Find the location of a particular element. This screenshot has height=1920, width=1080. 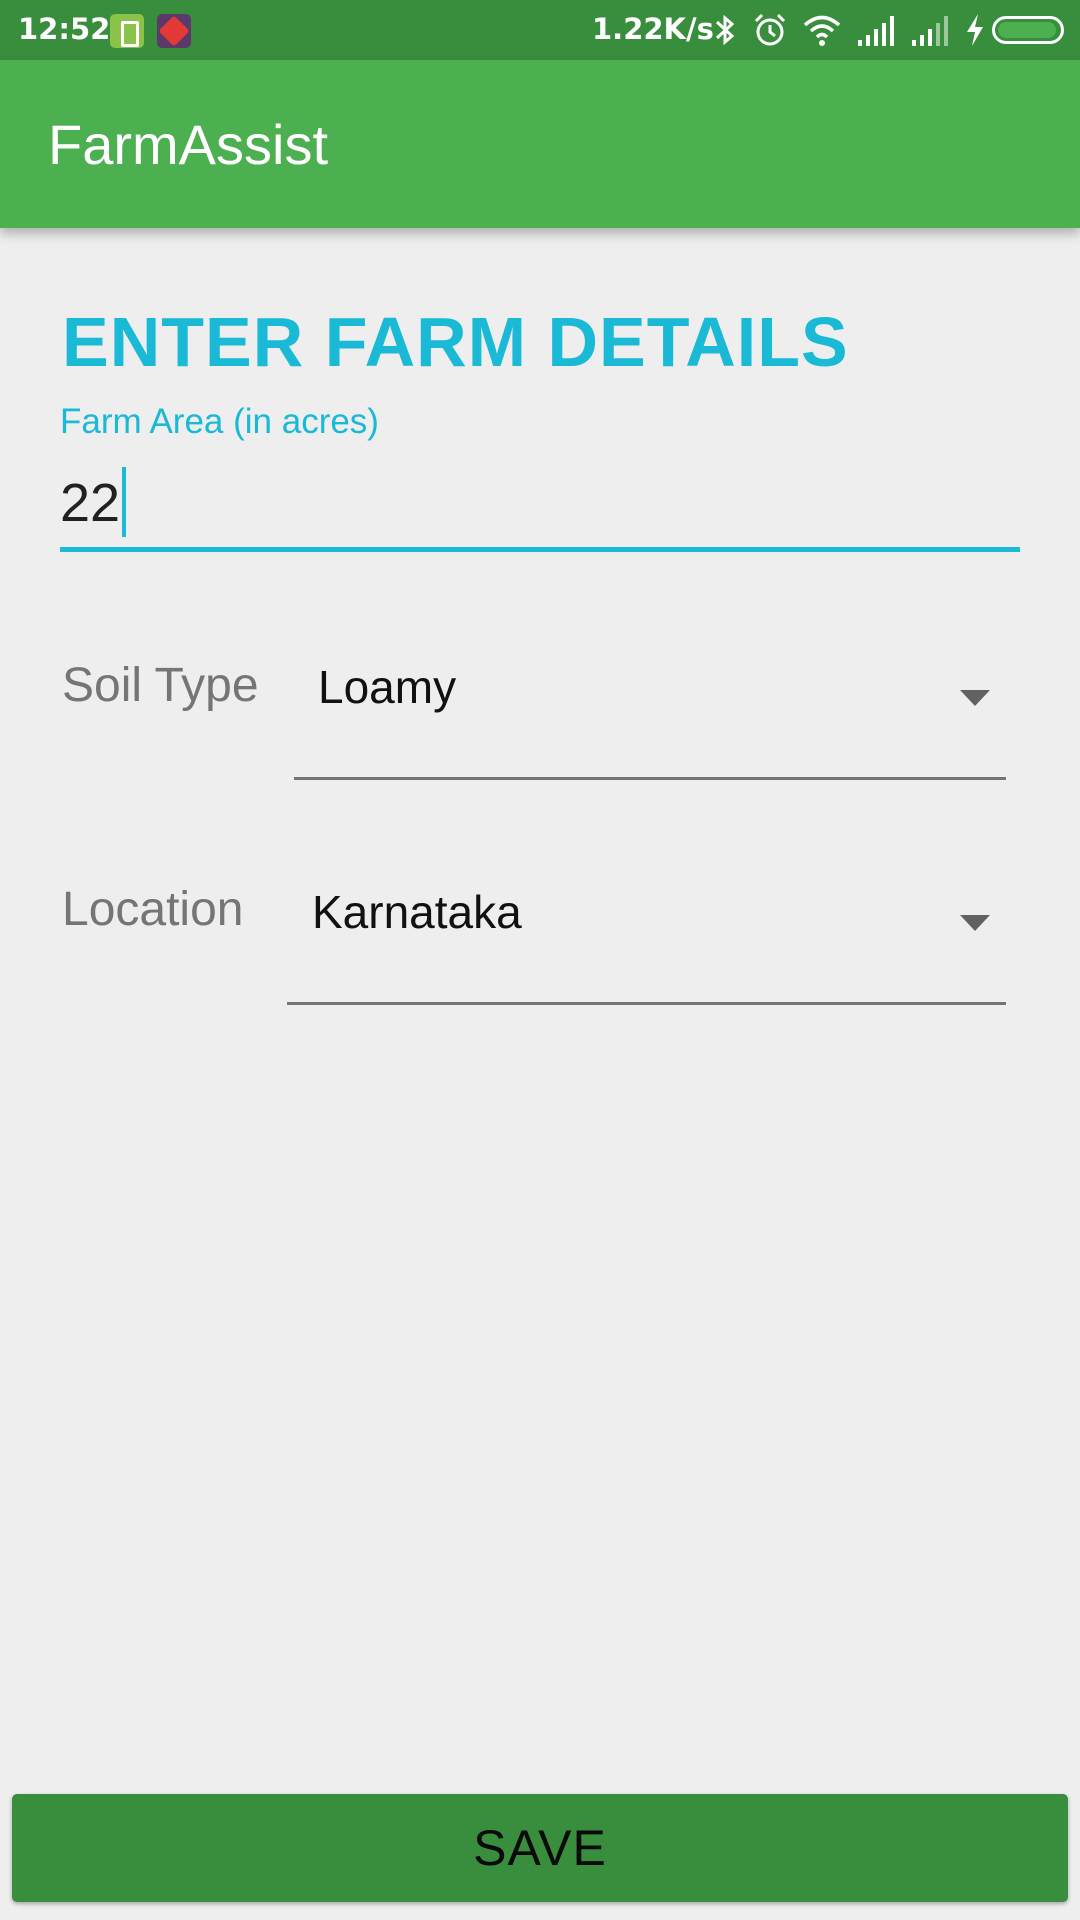

location-dropdown: Karnataka is located at coordinates (646, 939).